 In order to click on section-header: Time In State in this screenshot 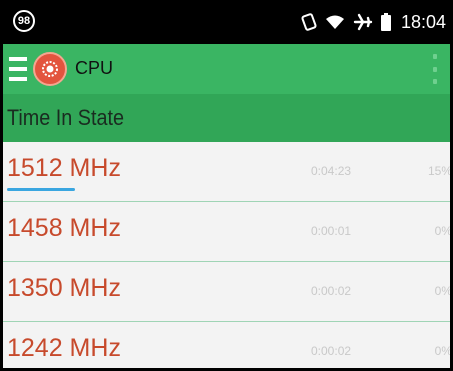, I will do `click(226, 118)`.